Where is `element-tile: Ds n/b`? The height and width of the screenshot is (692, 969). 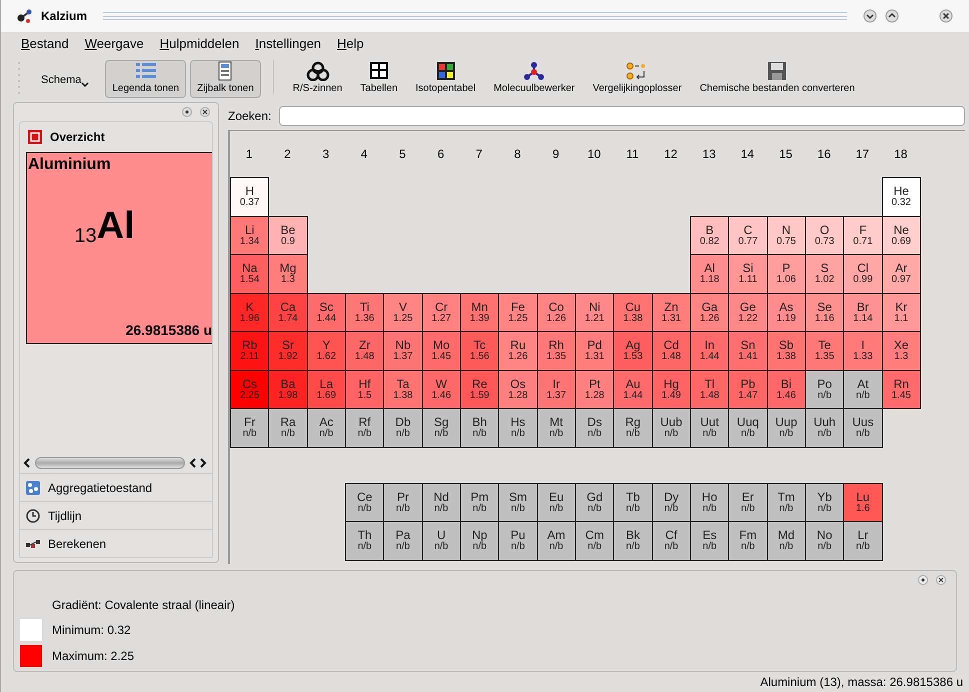
element-tile: Ds n/b is located at coordinates (594, 428).